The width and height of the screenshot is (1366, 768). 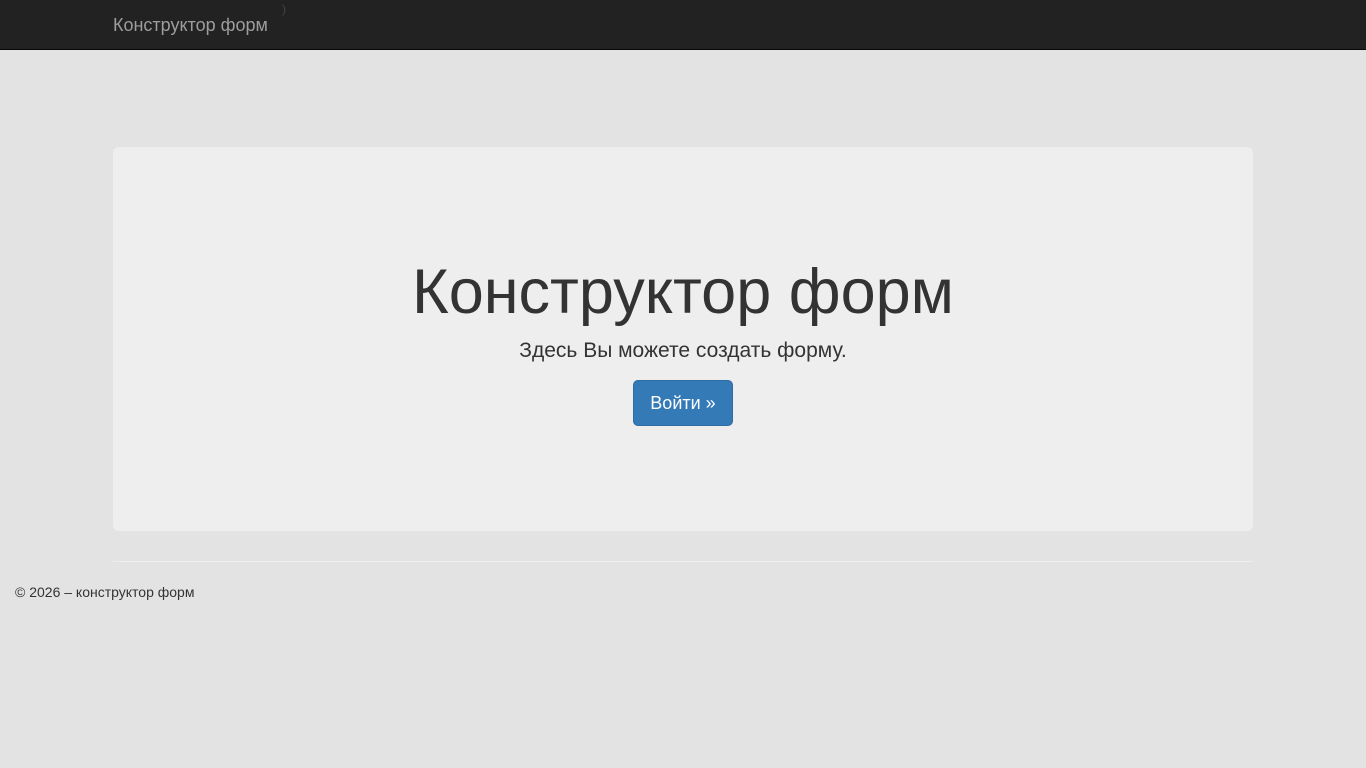 I want to click on login-button: Войти », so click(x=683, y=403).